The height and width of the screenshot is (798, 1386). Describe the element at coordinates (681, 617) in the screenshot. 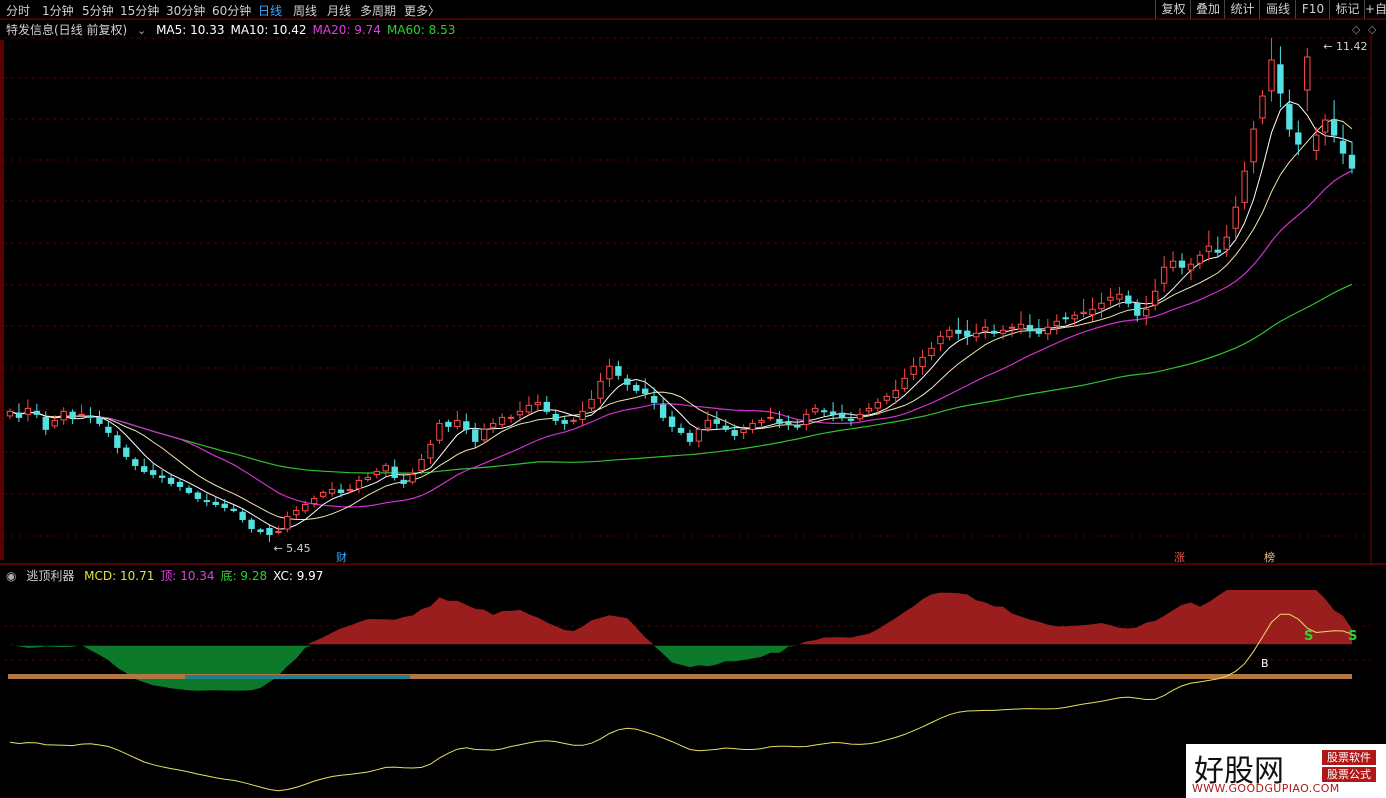

I see `top-area` at that location.